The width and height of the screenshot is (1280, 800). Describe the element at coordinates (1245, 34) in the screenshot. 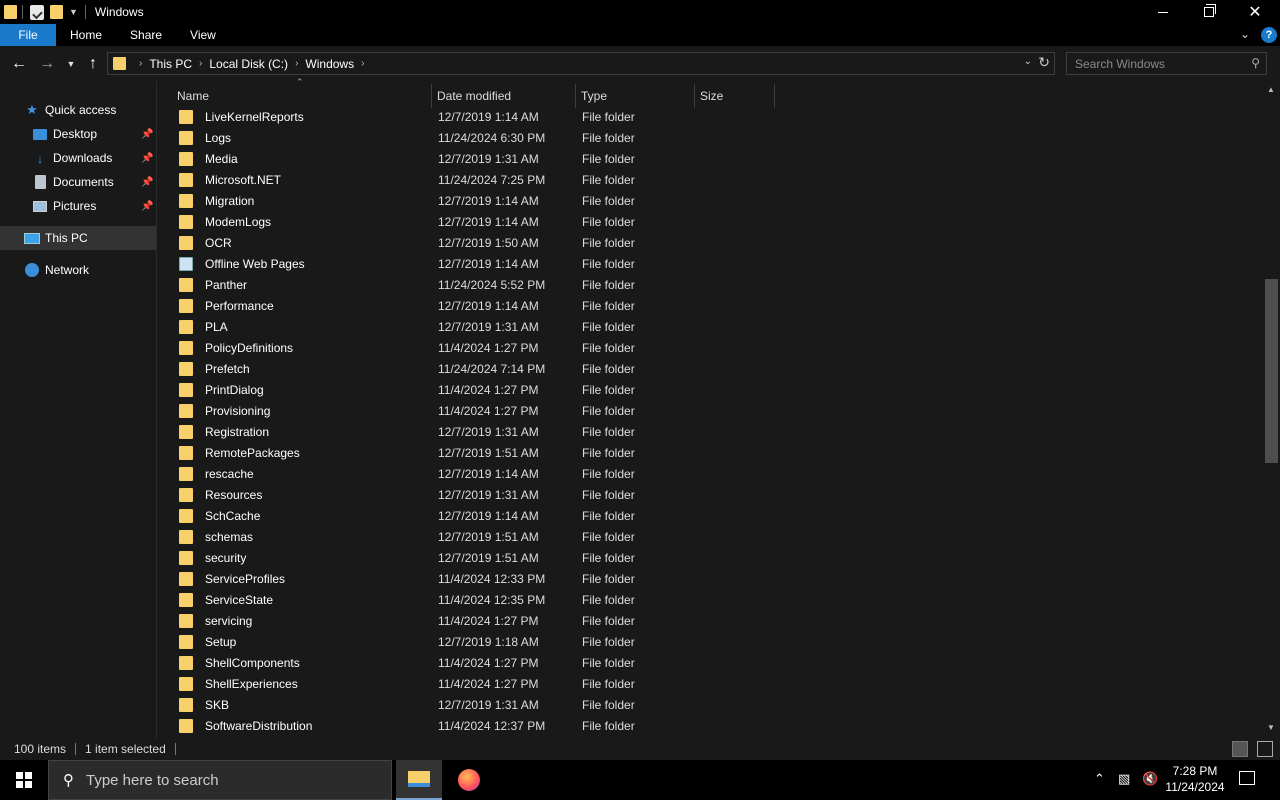

I see `expand-ribbon-icon: ⌄` at that location.